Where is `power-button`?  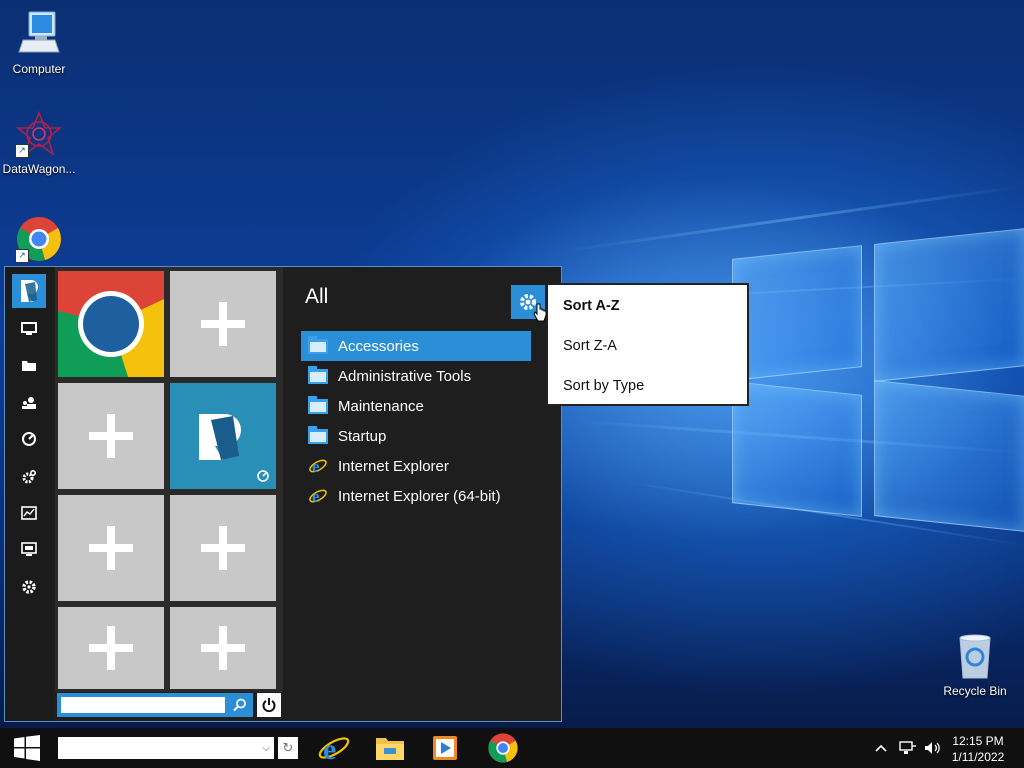 power-button is located at coordinates (269, 705).